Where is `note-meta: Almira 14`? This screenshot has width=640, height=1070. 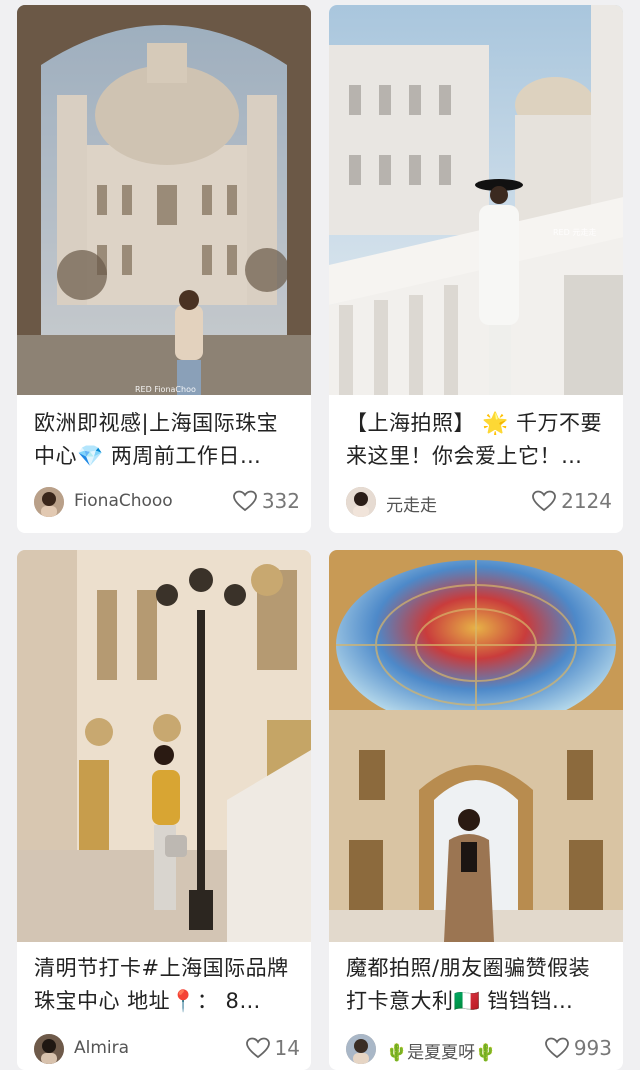 note-meta: Almira 14 is located at coordinates (167, 1048).